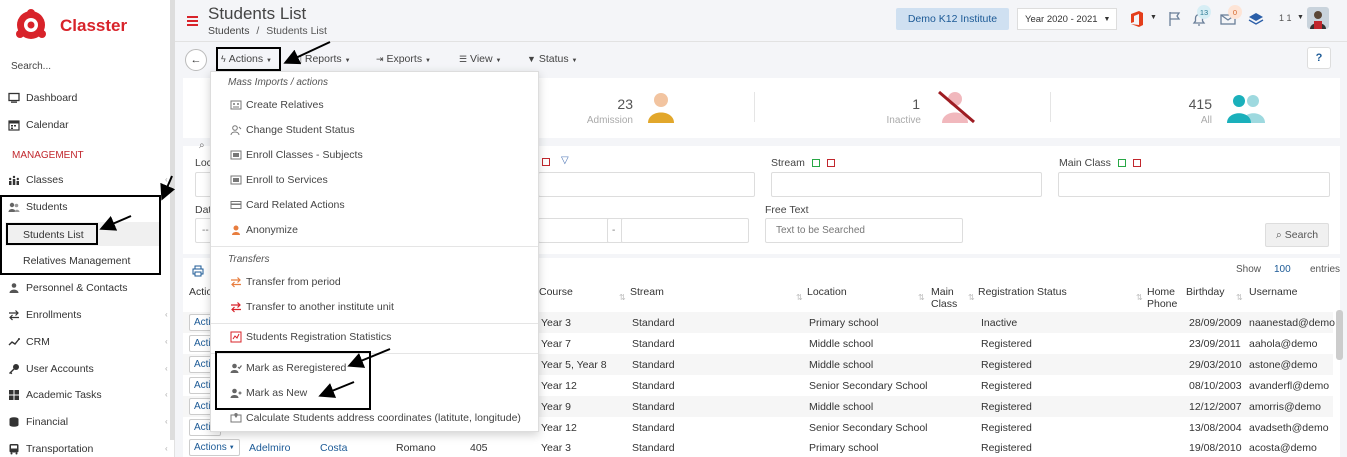  Describe the element at coordinates (1194, 184) in the screenshot. I see `main-class-input` at that location.